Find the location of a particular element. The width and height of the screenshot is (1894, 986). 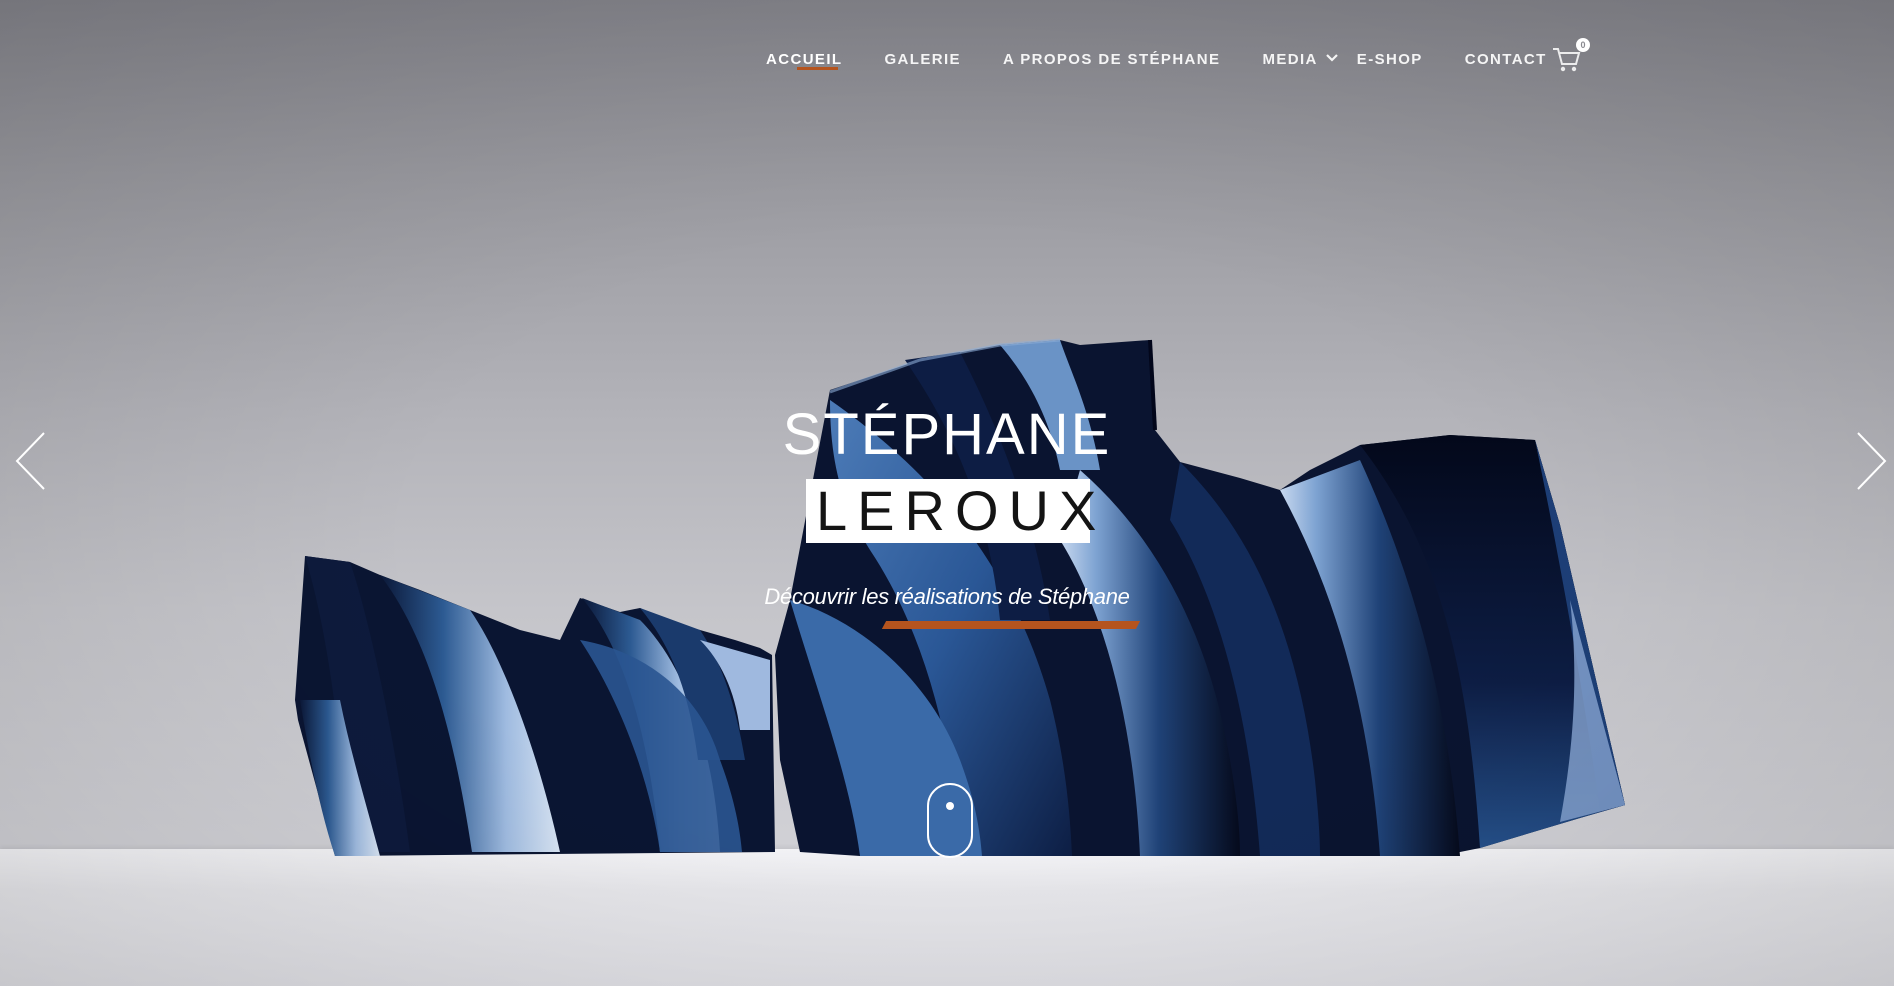

chevron-down-icon is located at coordinates (1332, 57).